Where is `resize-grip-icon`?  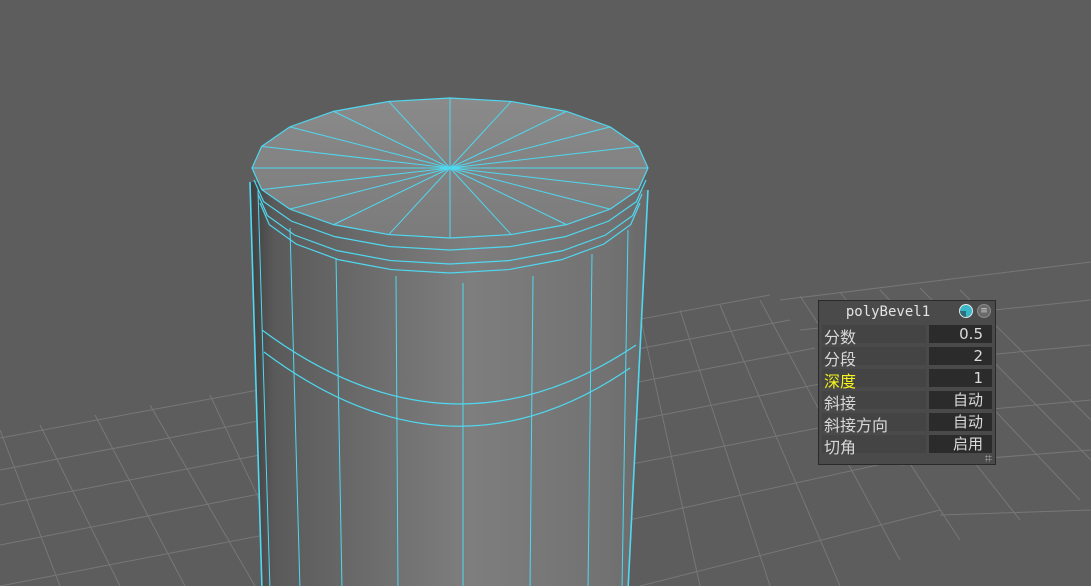 resize-grip-icon is located at coordinates (988, 458).